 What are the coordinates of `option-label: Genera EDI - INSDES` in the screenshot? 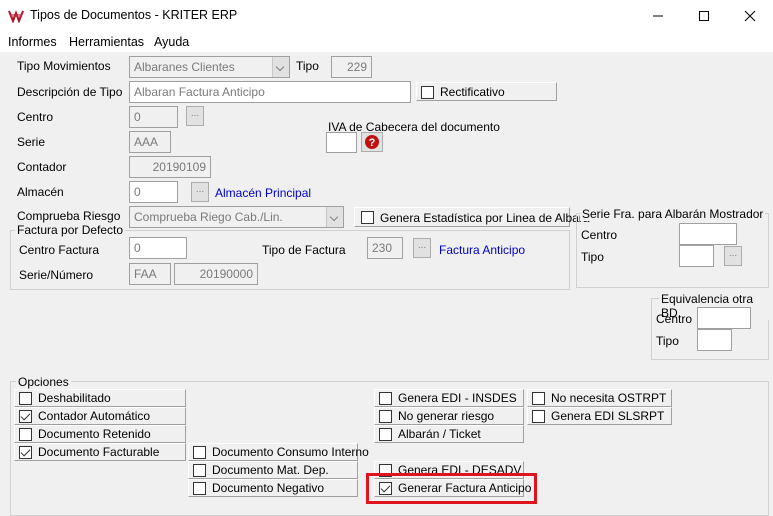 It's located at (457, 398).